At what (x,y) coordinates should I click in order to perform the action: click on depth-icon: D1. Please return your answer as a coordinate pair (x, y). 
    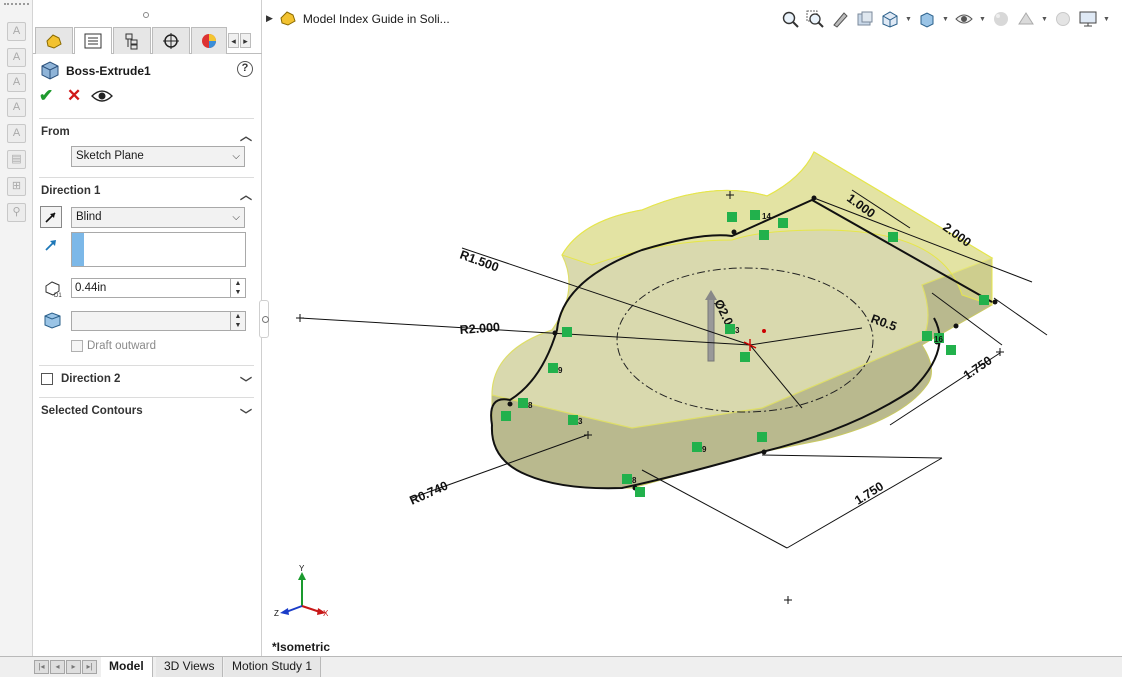
    Looking at the image, I should click on (53, 288).